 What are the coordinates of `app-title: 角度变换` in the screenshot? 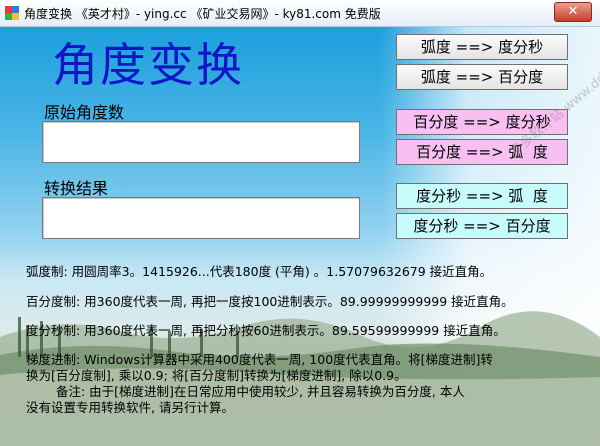 It's located at (148, 65).